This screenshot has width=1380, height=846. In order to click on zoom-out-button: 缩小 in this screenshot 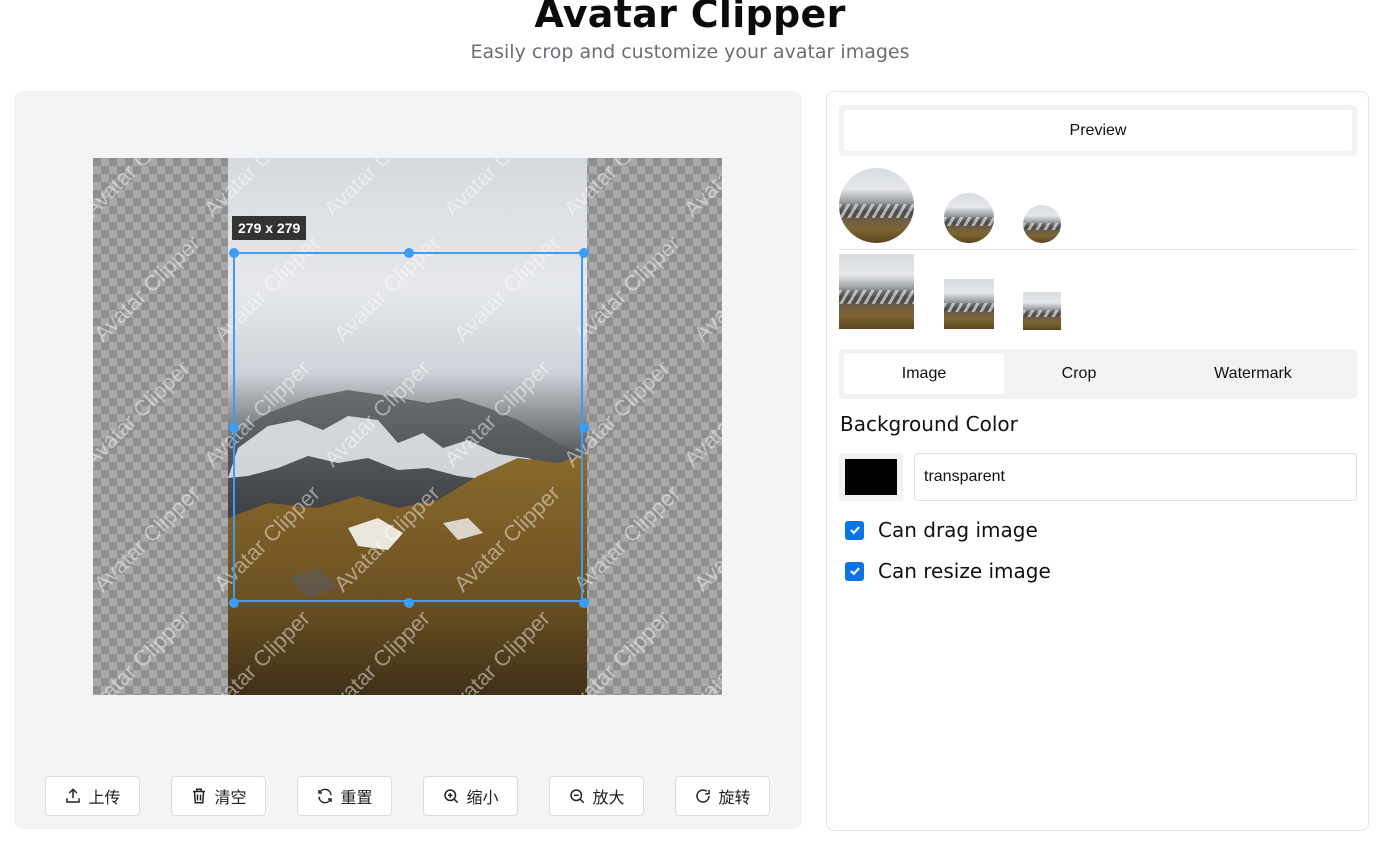, I will do `click(470, 796)`.